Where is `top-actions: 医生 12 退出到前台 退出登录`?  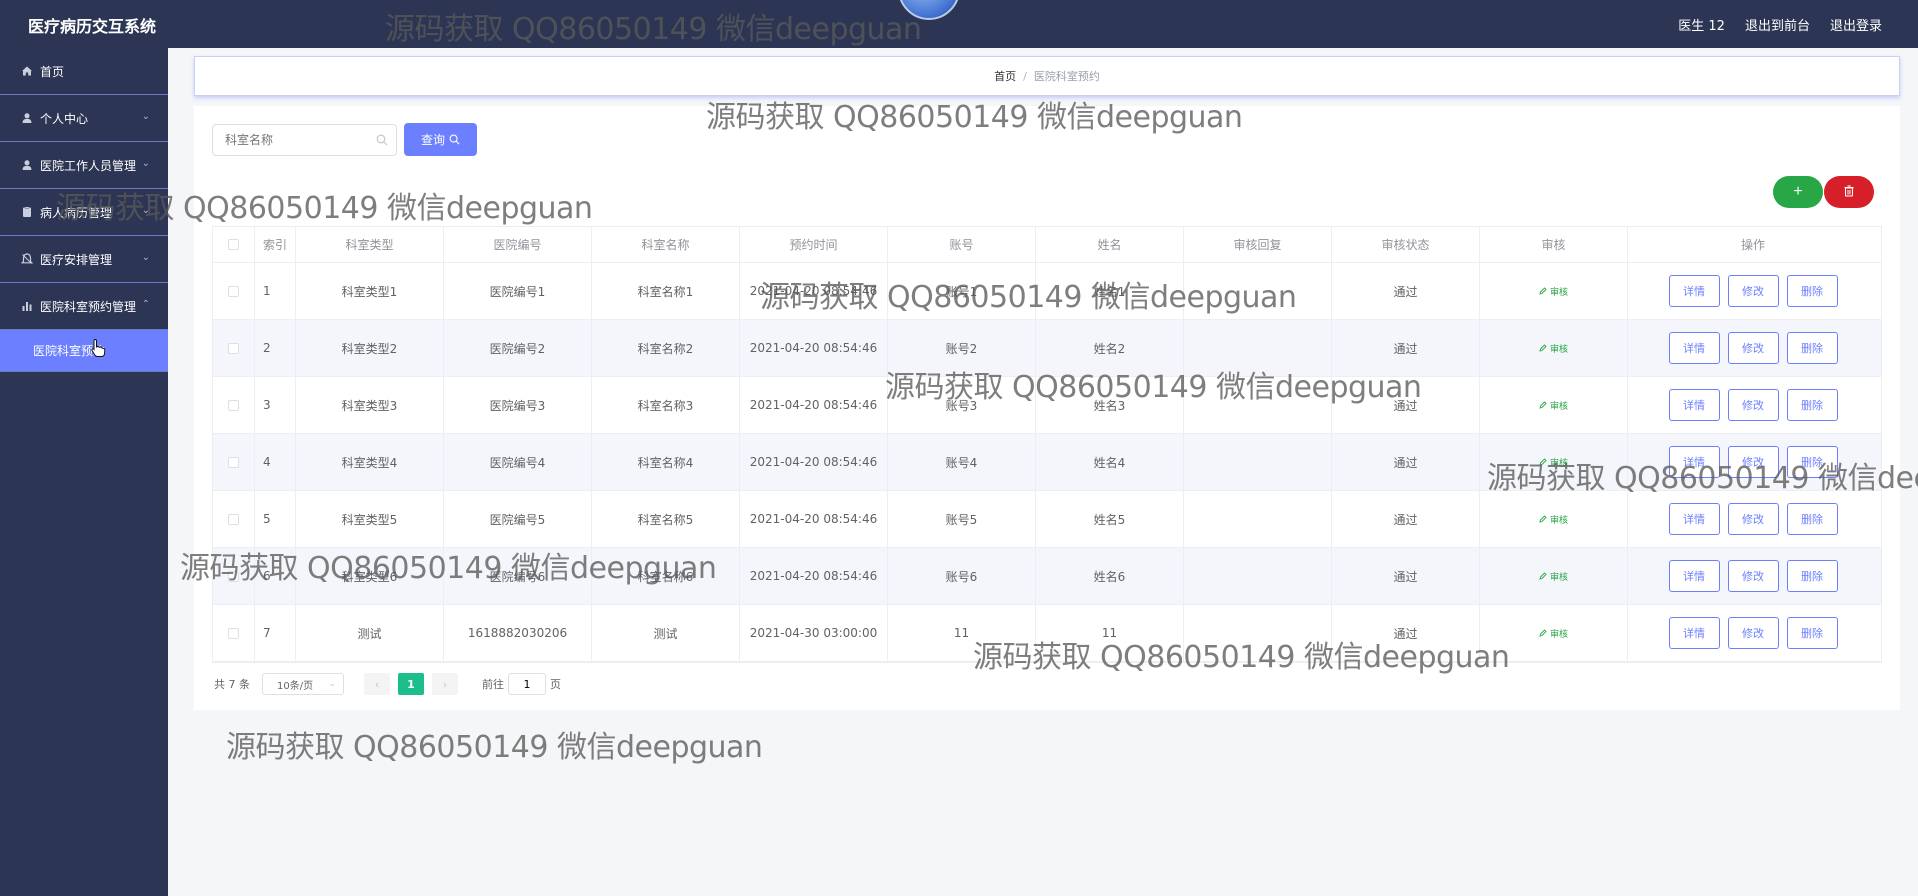 top-actions: 医生 12 退出到前台 退出登录 is located at coordinates (1780, 24).